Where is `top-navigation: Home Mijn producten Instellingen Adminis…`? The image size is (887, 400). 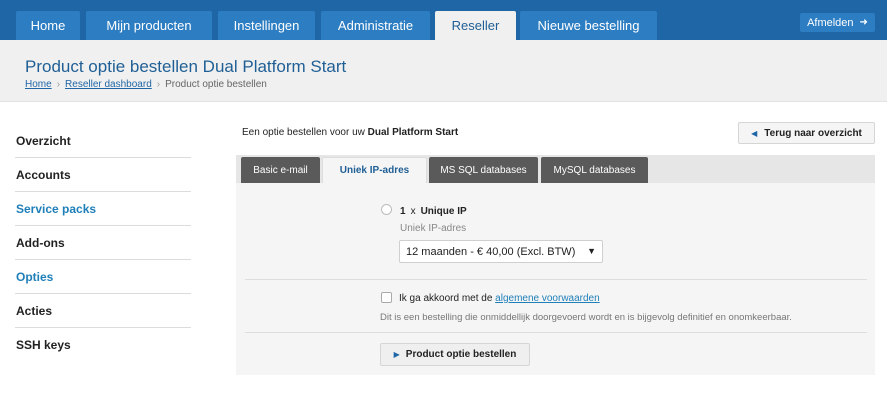 top-navigation: Home Mijn producten Instellingen Adminis… is located at coordinates (443, 20).